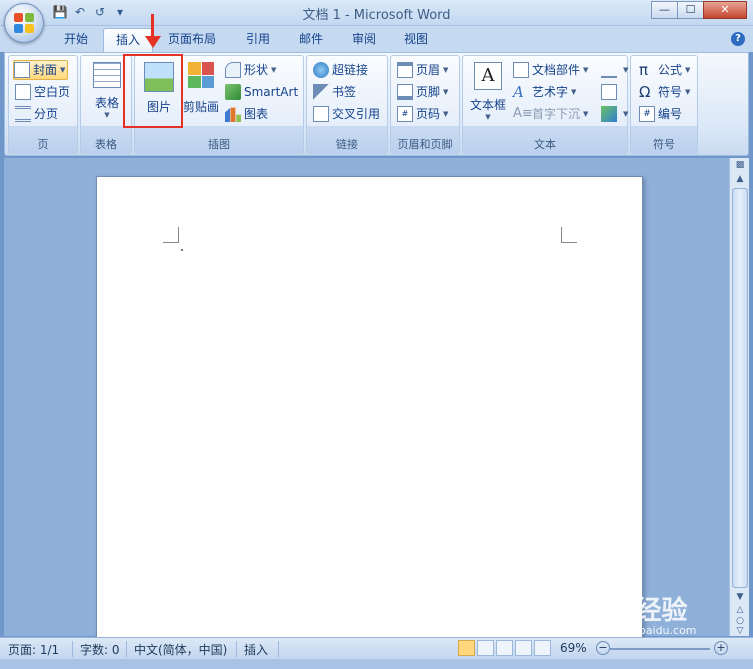 This screenshot has height=669, width=753. I want to click on status-word-count: 字数: 0, so click(100, 649).